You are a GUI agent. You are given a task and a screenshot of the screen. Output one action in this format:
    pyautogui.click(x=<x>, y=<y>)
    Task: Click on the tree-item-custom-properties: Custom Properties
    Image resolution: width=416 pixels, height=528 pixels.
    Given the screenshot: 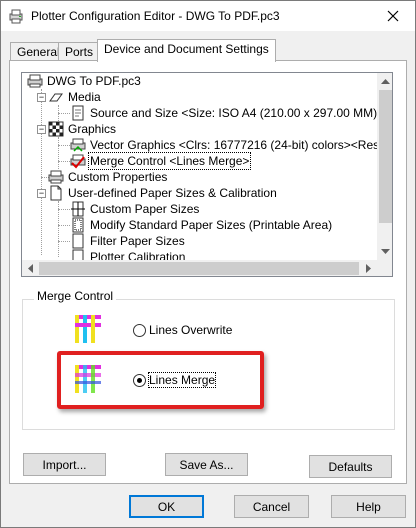 What is the action you would take?
    pyautogui.click(x=108, y=177)
    